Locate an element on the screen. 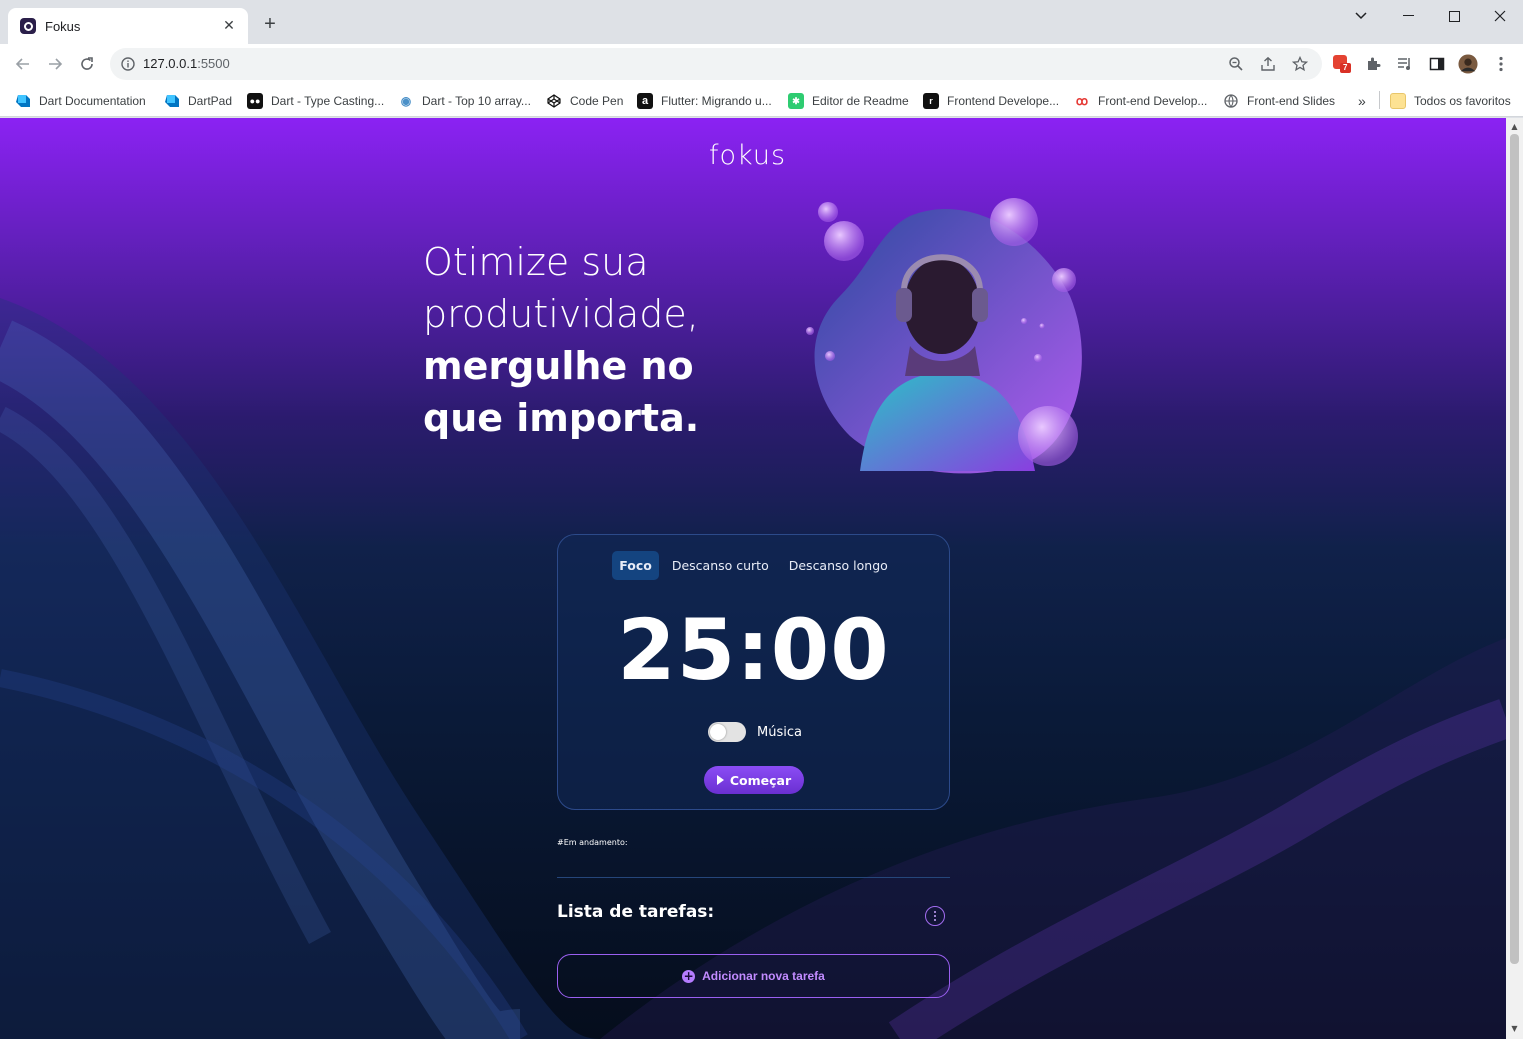 This screenshot has width=1523, height=1039. start-button: Começar is located at coordinates (754, 780).